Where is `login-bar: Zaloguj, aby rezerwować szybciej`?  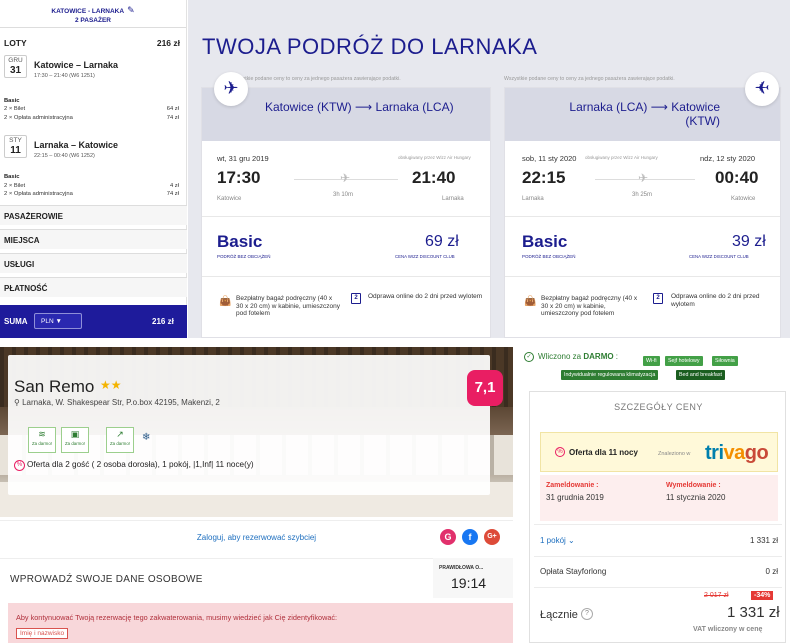
login-bar: Zaloguj, aby rezerwować szybciej is located at coordinates (256, 536).